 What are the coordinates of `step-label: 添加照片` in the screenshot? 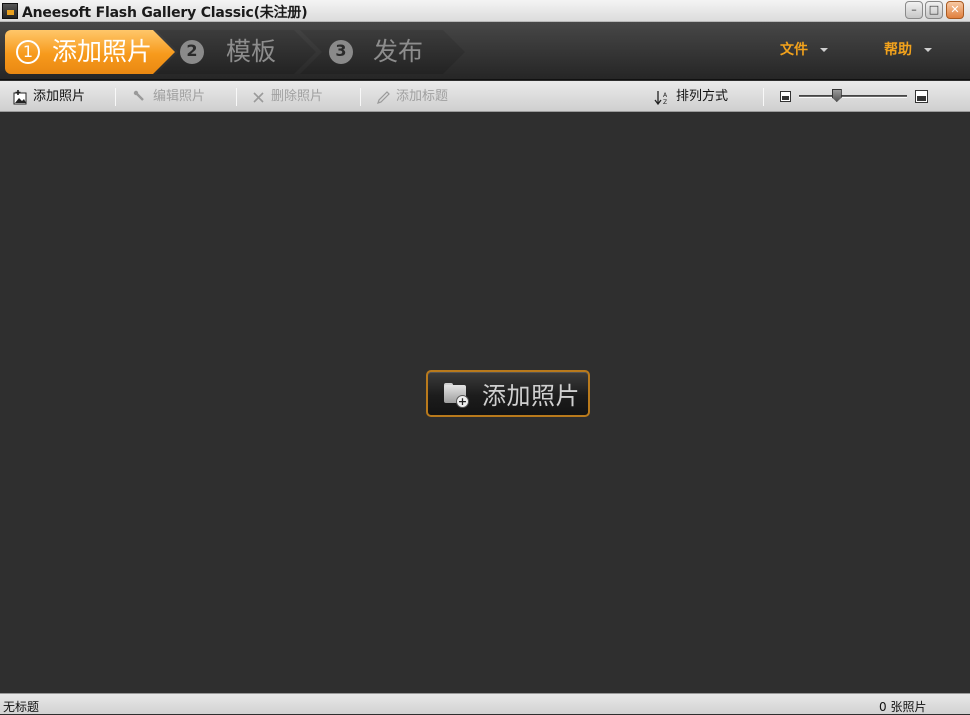 It's located at (102, 51).